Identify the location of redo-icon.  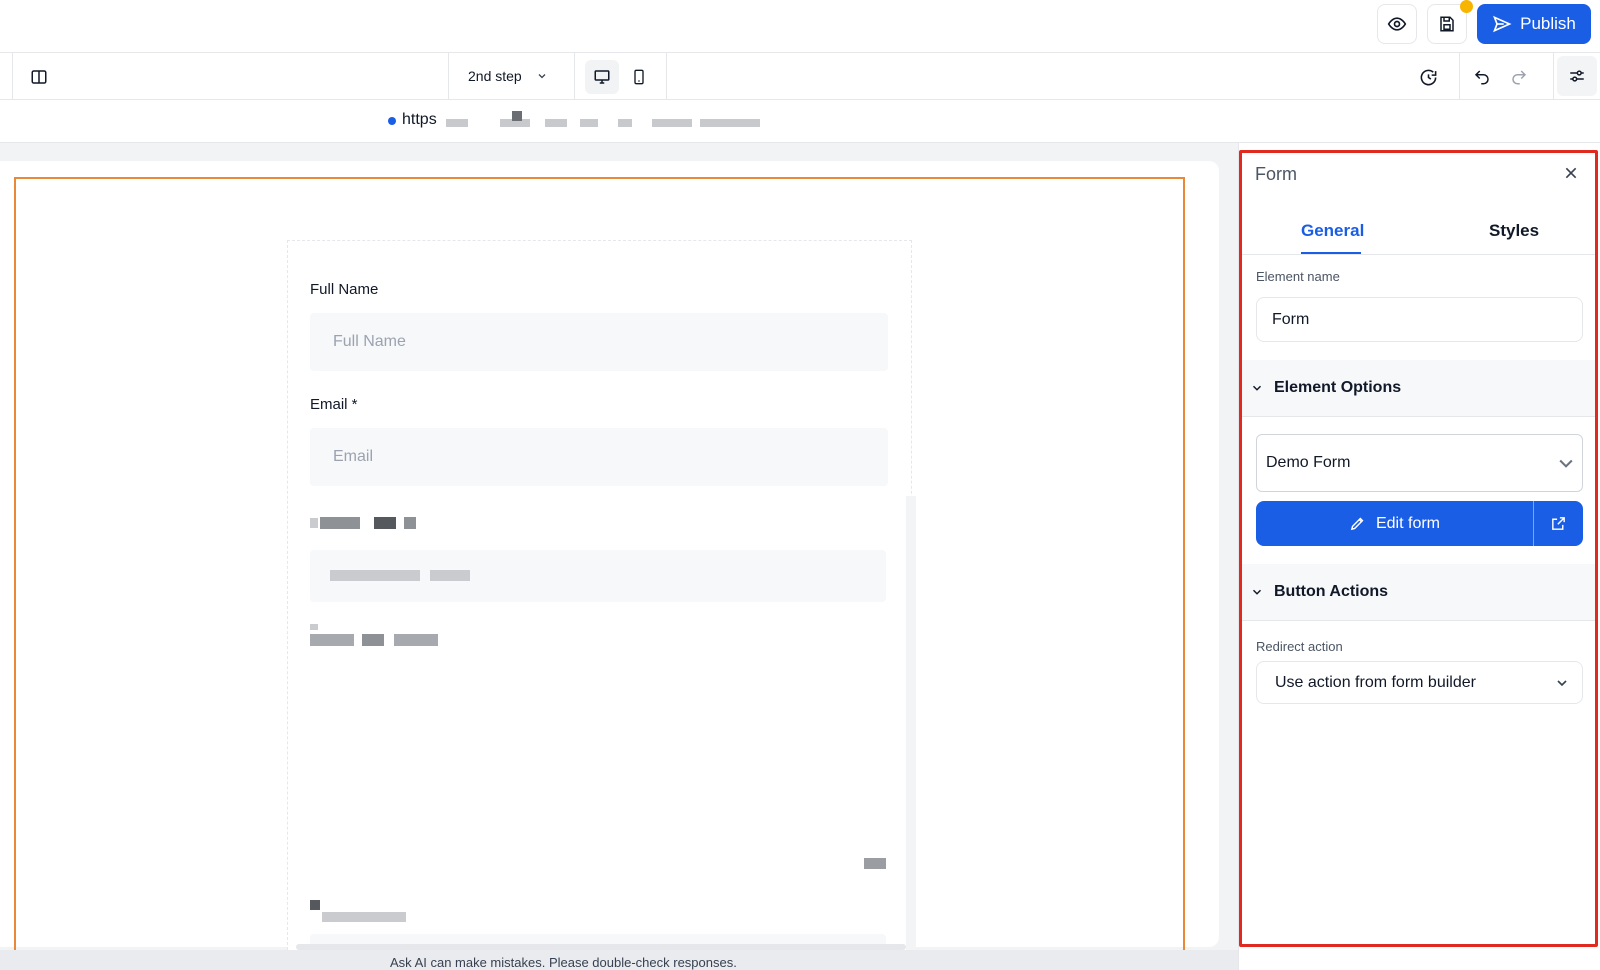
(1519, 77).